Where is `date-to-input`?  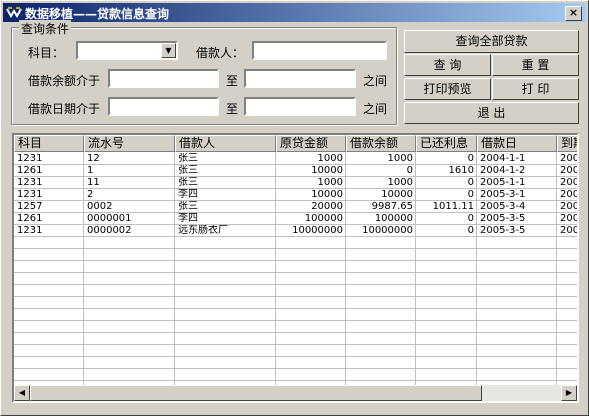 date-to-input is located at coordinates (300, 106).